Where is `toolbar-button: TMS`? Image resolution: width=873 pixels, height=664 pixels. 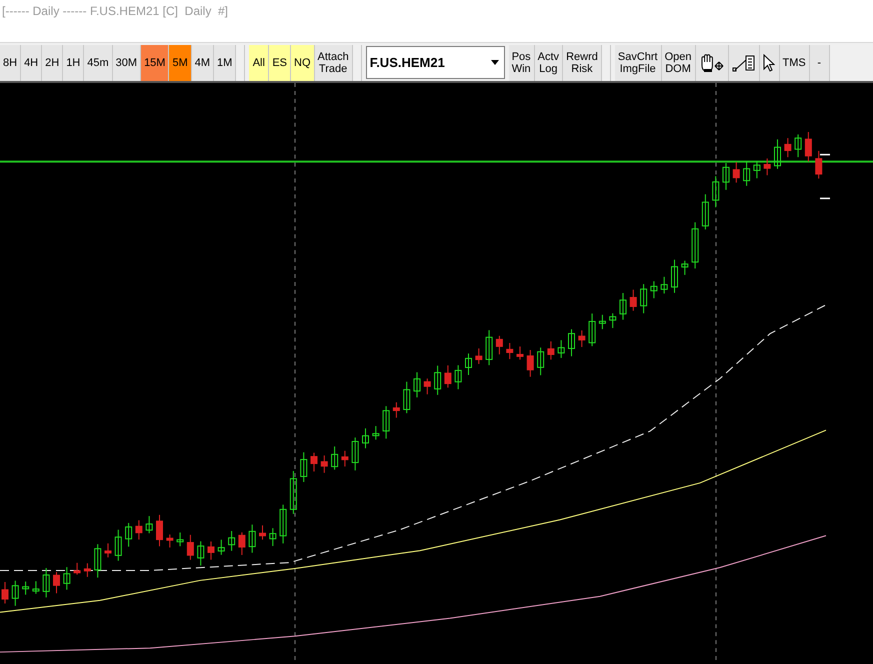
toolbar-button: TMS is located at coordinates (795, 63).